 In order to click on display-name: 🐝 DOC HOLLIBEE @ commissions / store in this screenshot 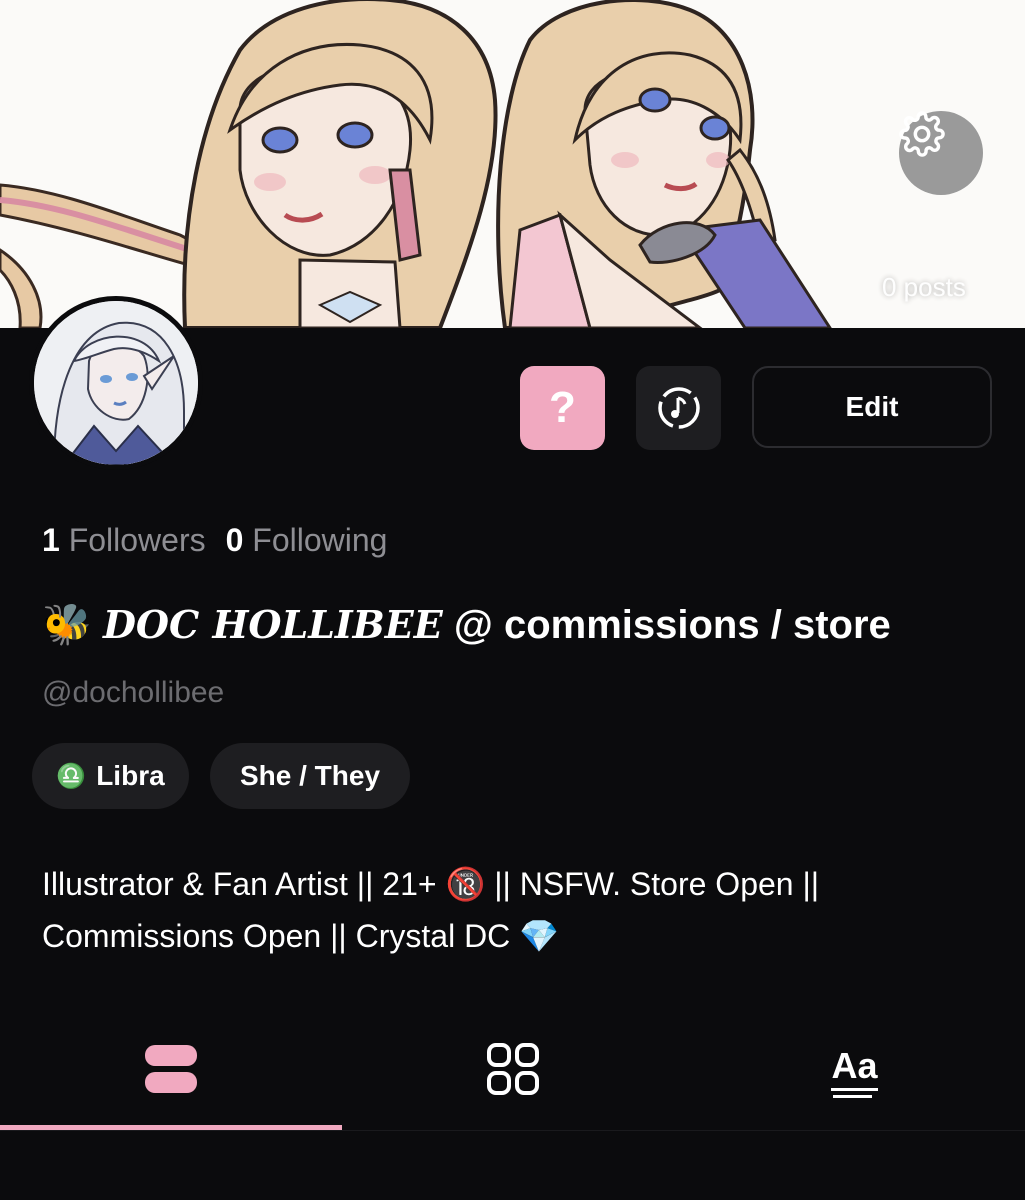, I will do `click(466, 624)`.